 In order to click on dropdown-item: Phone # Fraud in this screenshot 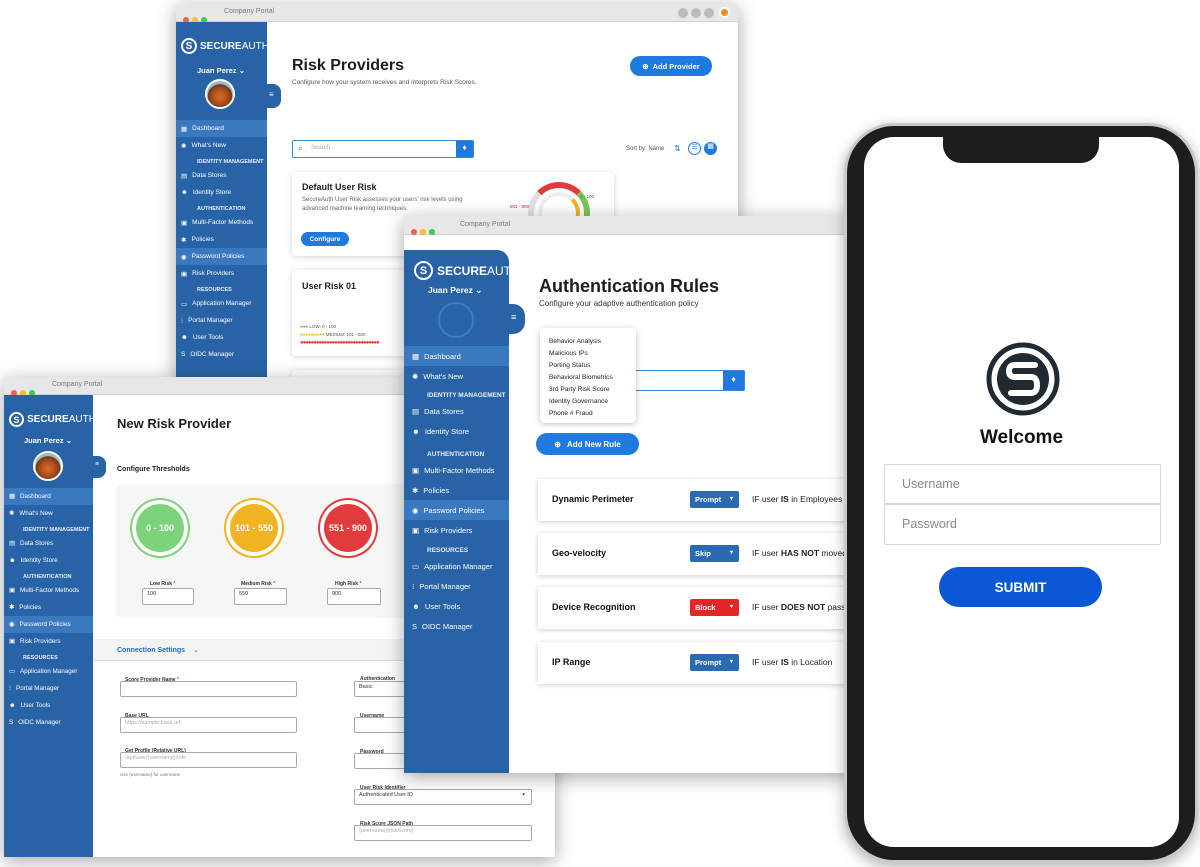, I will do `click(588, 414)`.